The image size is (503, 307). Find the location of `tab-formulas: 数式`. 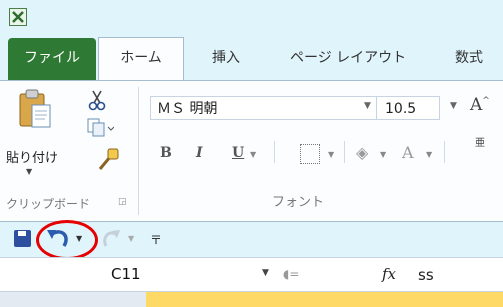

tab-formulas: 数式 is located at coordinates (479, 59).